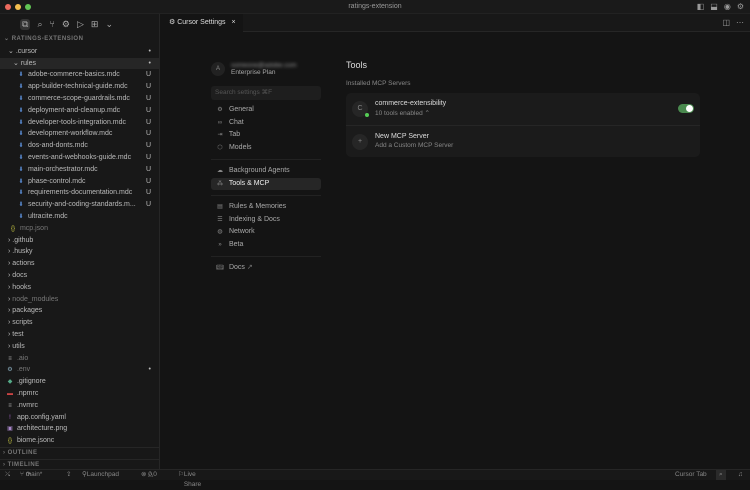  What do you see at coordinates (35, 441) in the screenshot?
I see `file-label: biome.jsonc` at bounding box center [35, 441].